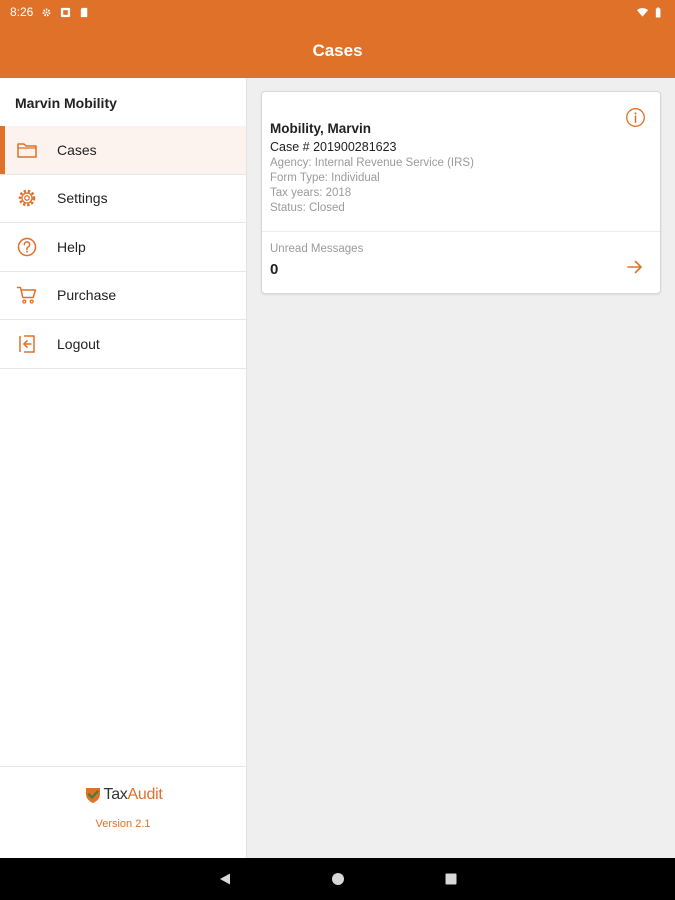 Image resolution: width=675 pixels, height=900 pixels. Describe the element at coordinates (27, 295) in the screenshot. I see `cart-icon` at that location.